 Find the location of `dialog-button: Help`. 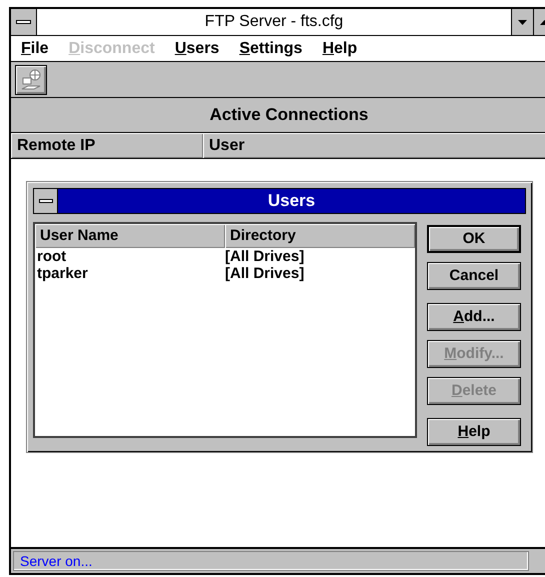

dialog-button: Help is located at coordinates (474, 432).